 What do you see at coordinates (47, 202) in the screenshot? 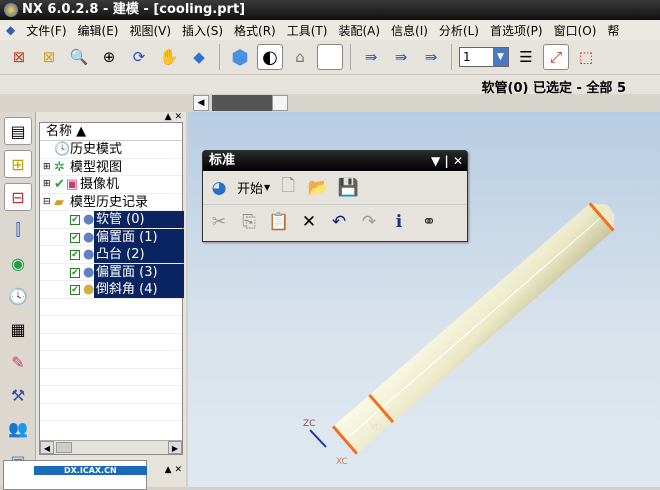
I see `collapse-icon: ⊟` at bounding box center [47, 202].